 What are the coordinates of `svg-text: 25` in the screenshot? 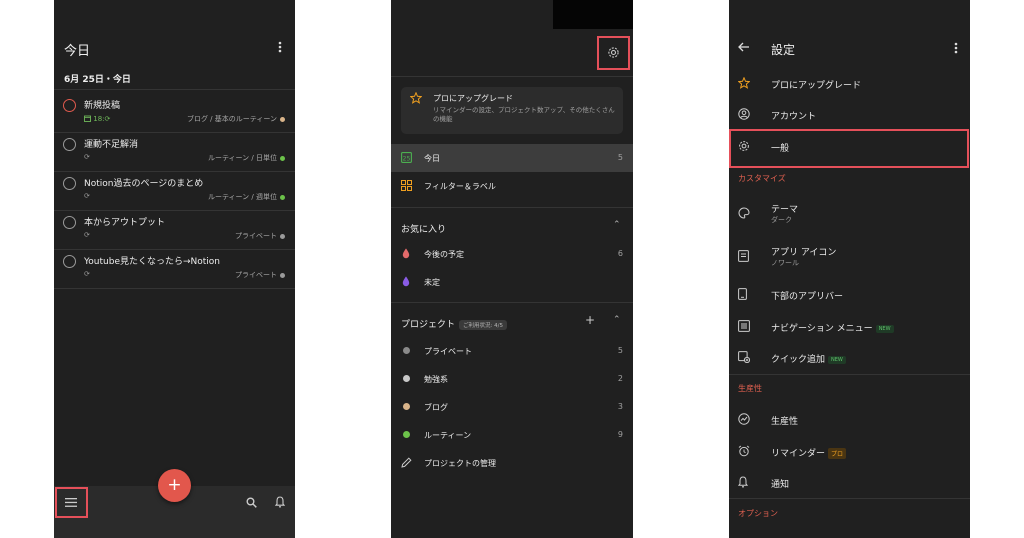 It's located at (407, 158).